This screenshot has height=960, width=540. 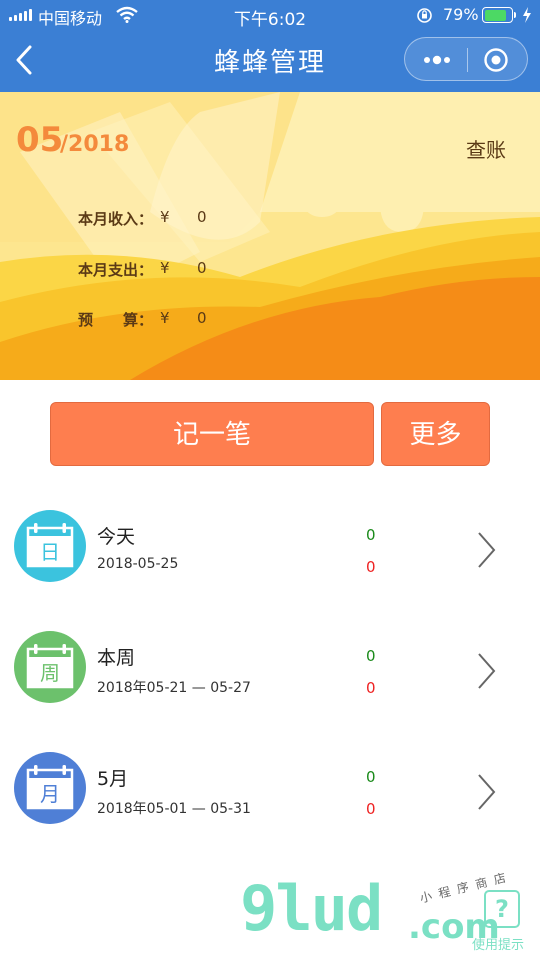 I want to click on battery-icon, so click(x=499, y=15).